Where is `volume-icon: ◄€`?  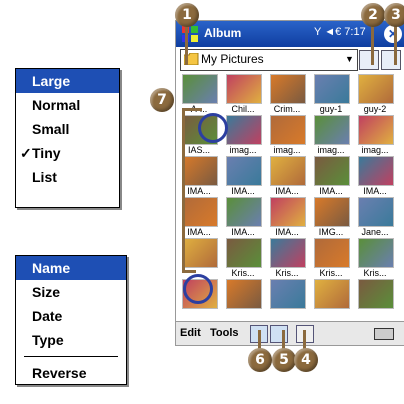 volume-icon: ◄€ is located at coordinates (333, 32).